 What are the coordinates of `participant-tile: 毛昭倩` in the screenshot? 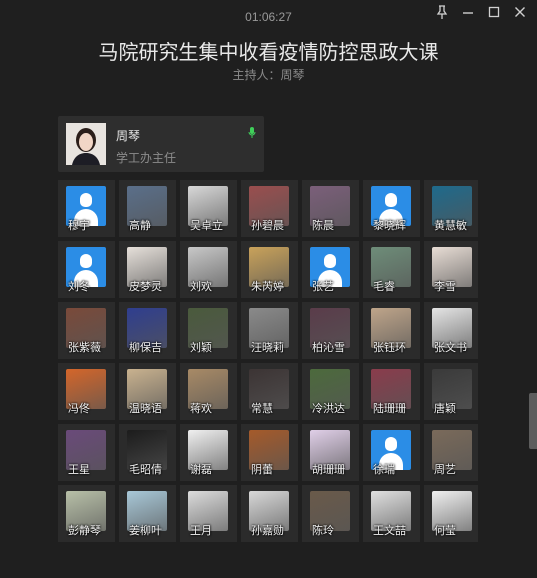 It's located at (147, 452).